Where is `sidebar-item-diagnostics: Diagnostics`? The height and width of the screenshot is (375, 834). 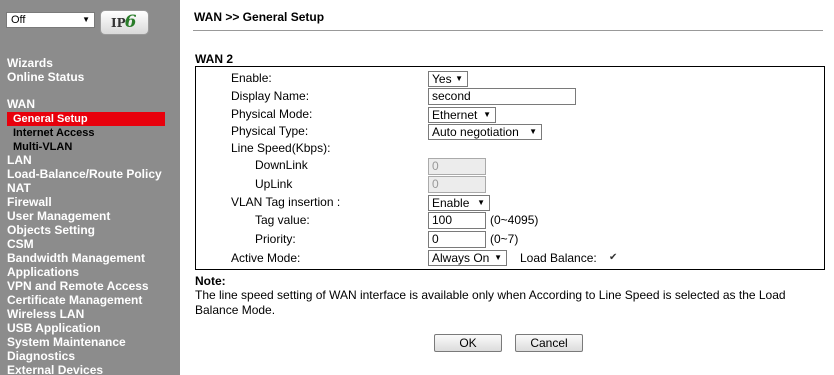
sidebar-item-diagnostics: Diagnostics is located at coordinates (41, 356).